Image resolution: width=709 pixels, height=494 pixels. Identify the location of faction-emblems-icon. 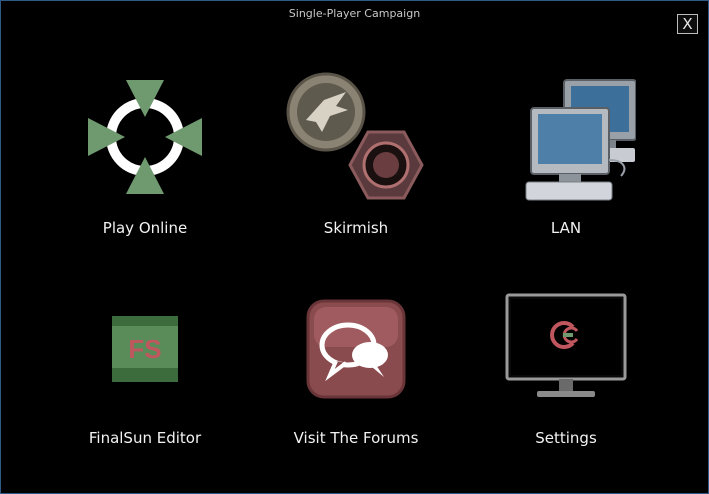
(356, 137).